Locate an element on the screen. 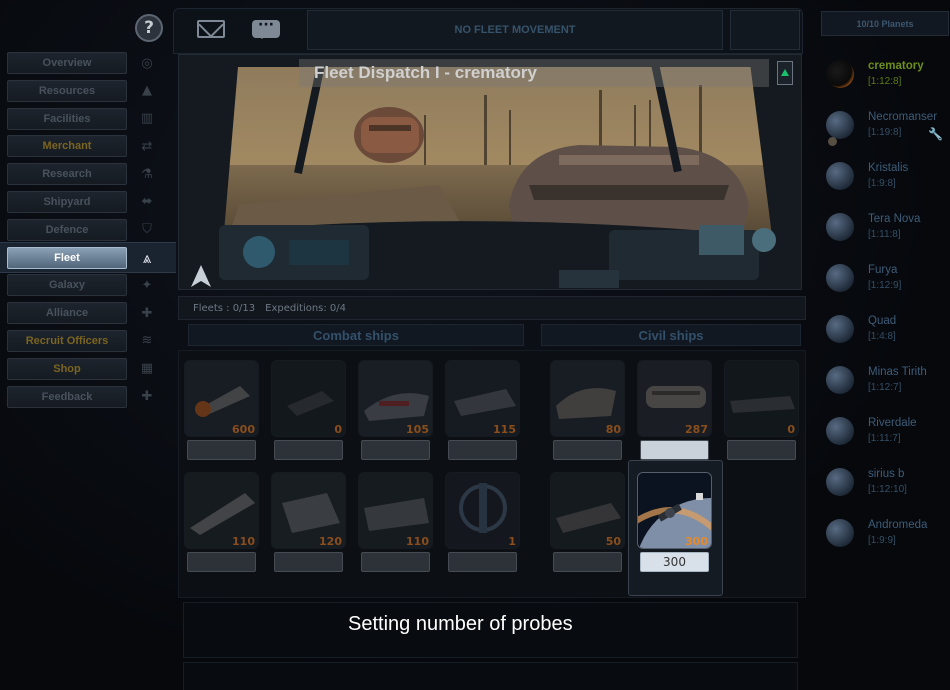 The image size is (950, 690). menu-item-galaxy: Galaxy ✦ is located at coordinates (87, 285).